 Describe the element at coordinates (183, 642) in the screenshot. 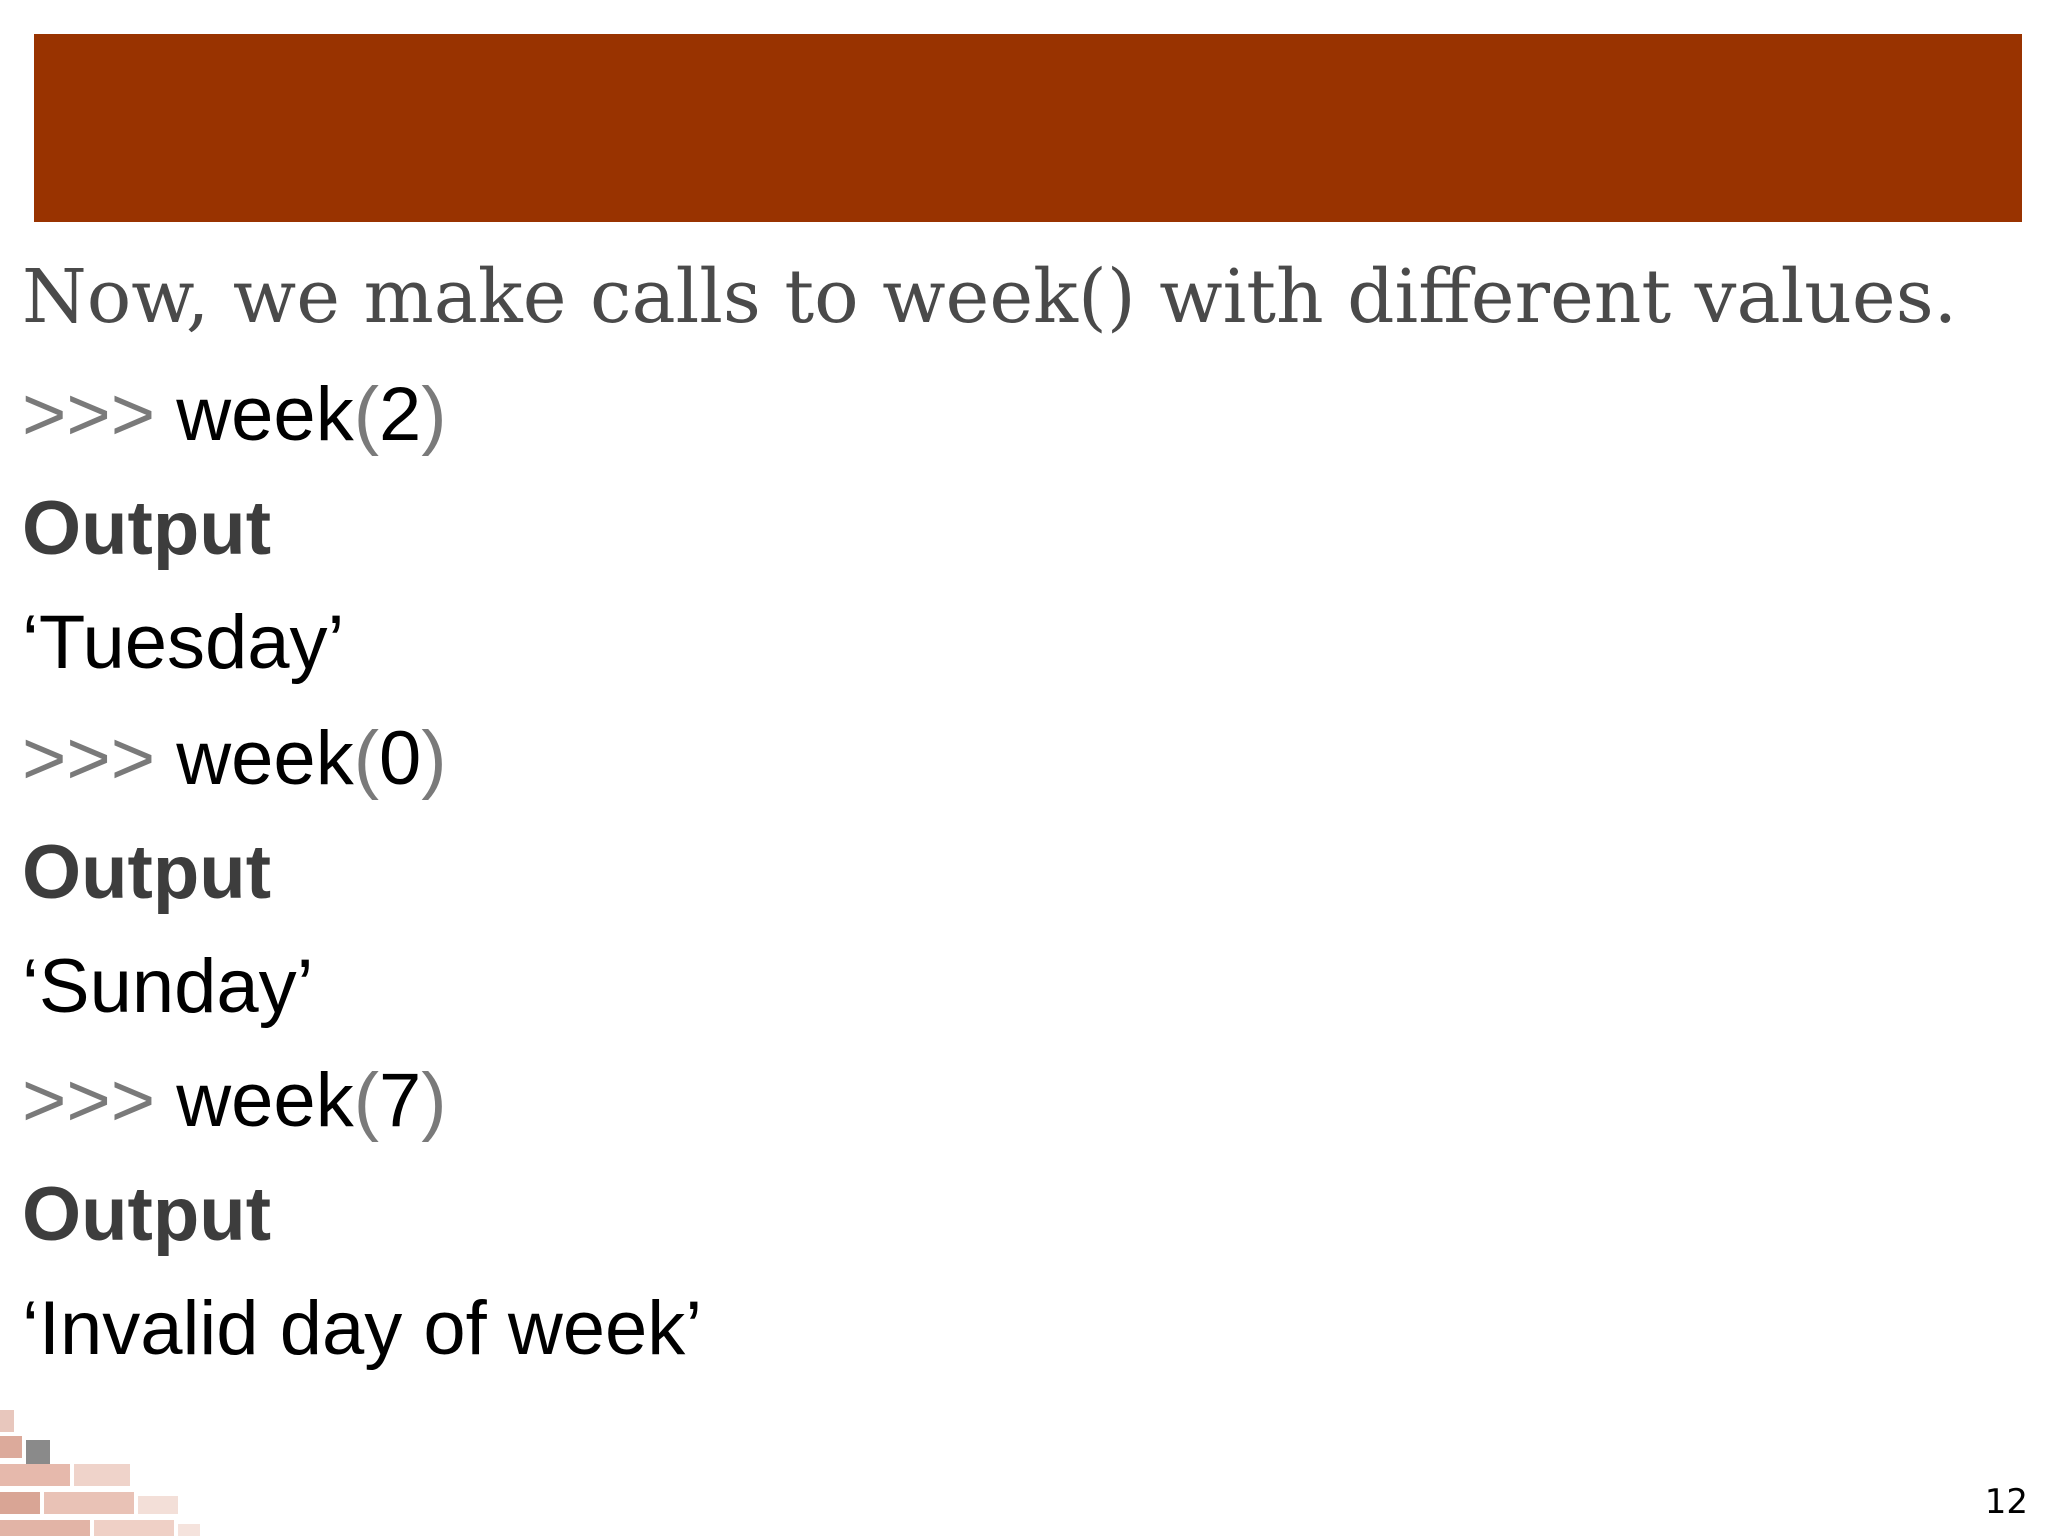

I see `output-value-1: ‘Tuesday’` at that location.